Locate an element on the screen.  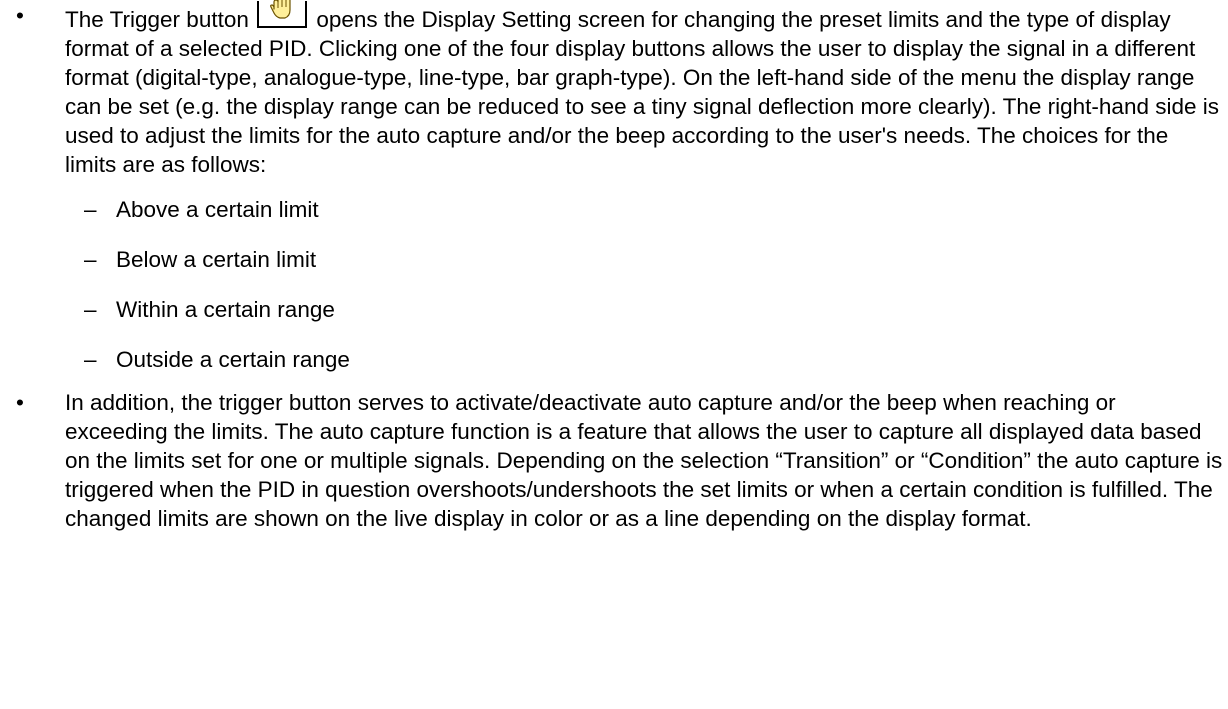
list-item: – Within a certain range is located at coordinates (614, 309).